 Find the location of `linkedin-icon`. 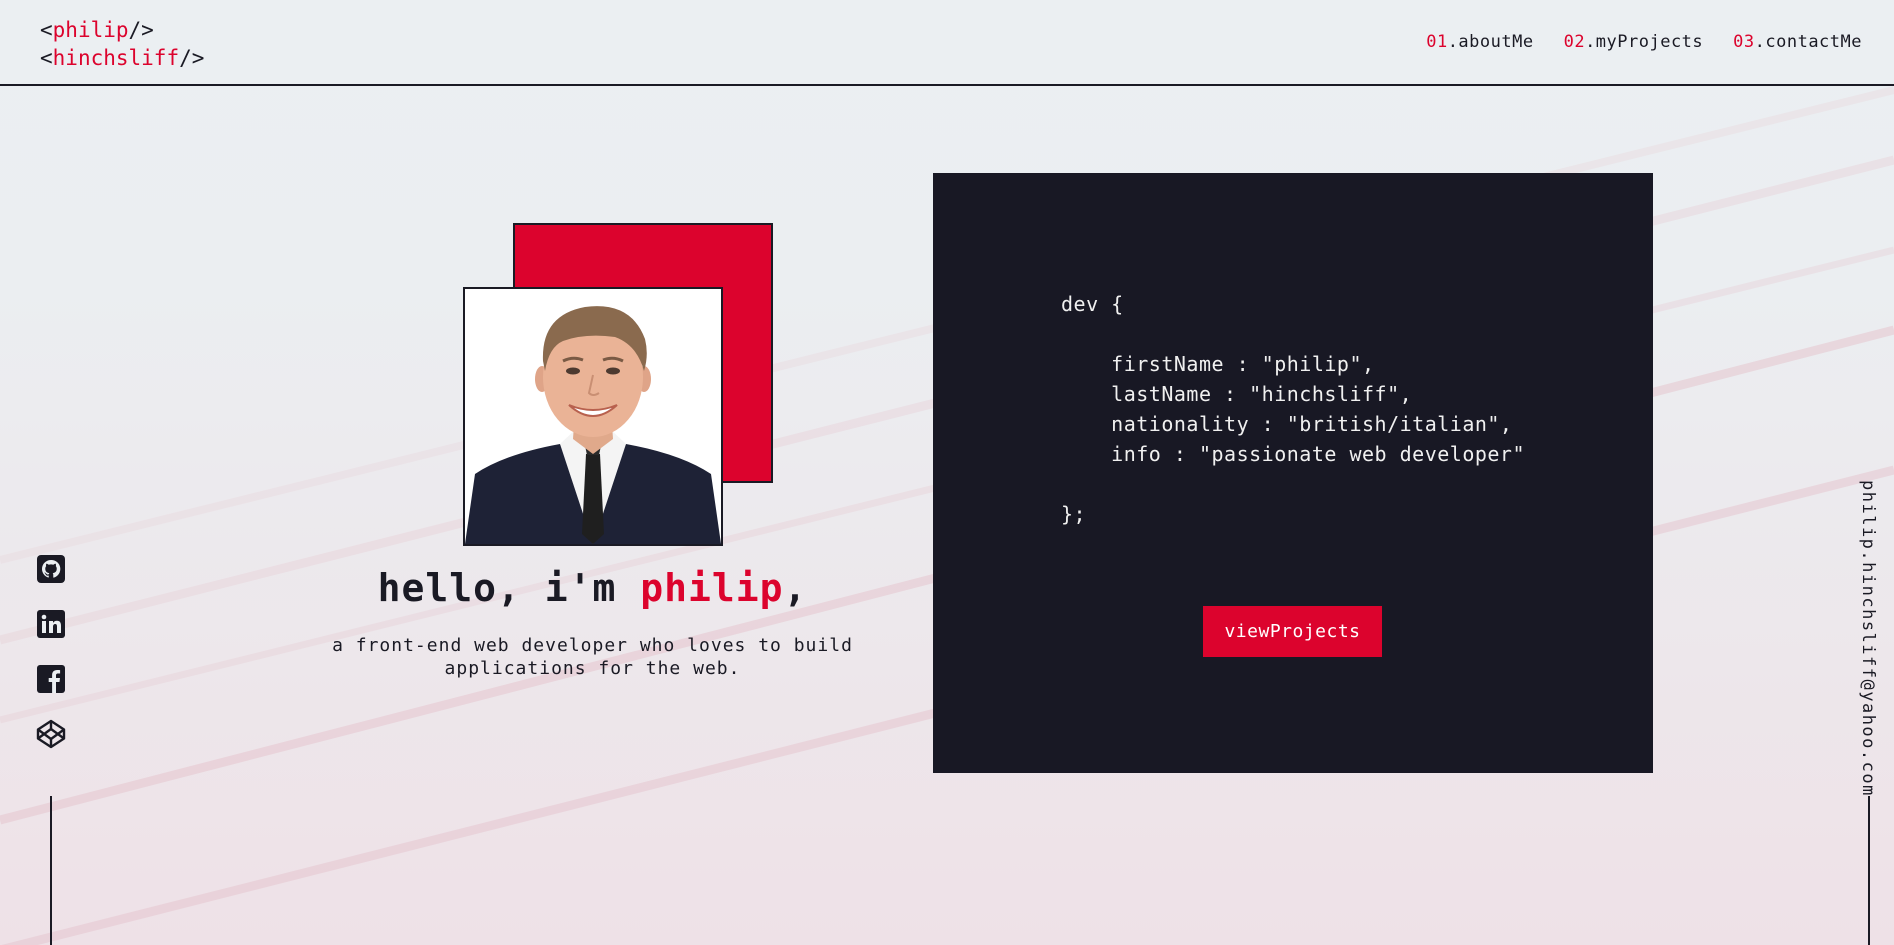

linkedin-icon is located at coordinates (51, 624).